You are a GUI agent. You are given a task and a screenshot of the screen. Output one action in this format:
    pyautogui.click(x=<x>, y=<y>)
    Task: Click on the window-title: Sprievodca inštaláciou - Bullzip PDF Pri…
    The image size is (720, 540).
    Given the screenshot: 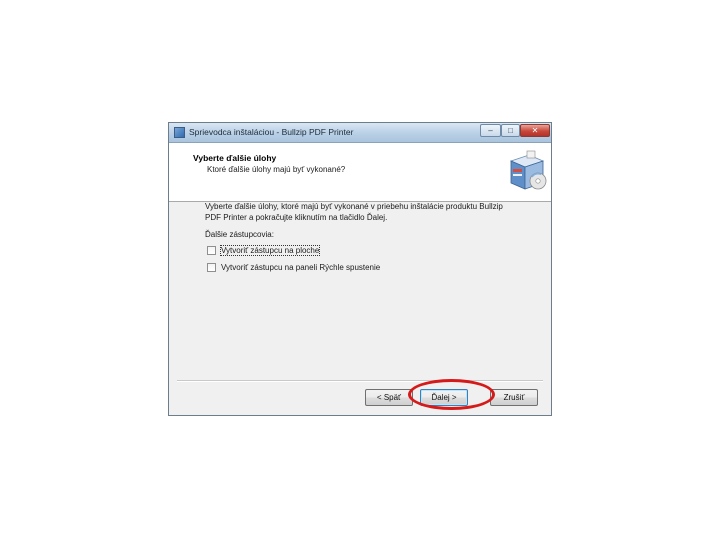 What is the action you would take?
    pyautogui.click(x=271, y=132)
    